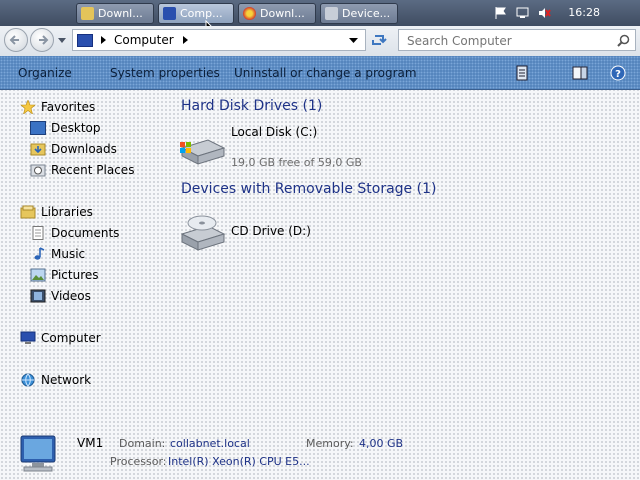  What do you see at coordinates (28, 212) in the screenshot?
I see `libraries-icon` at bounding box center [28, 212].